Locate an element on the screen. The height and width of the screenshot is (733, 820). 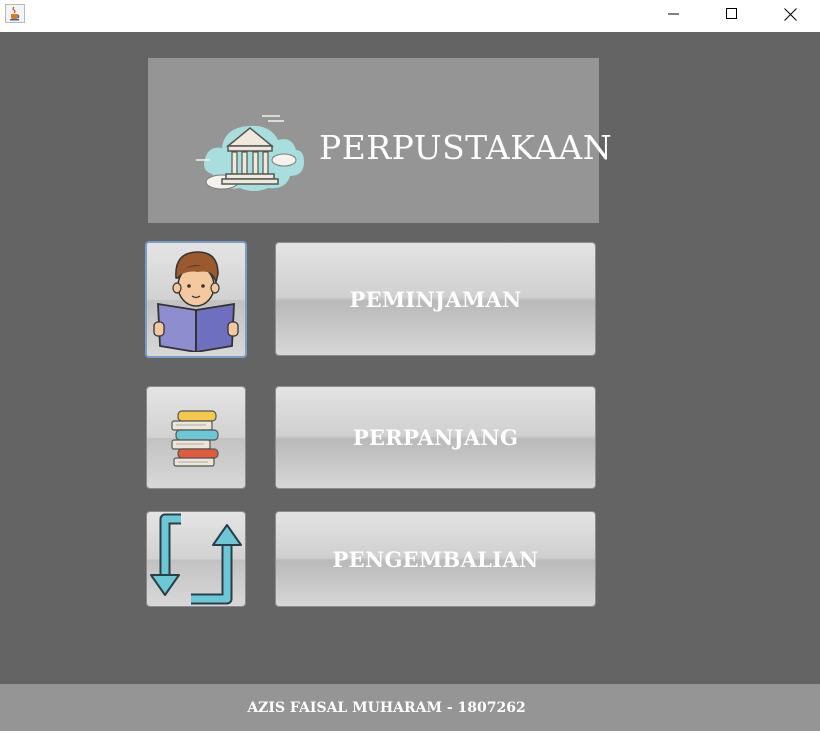
pengembalian-button: PENGEMBALIAN is located at coordinates (435, 559).